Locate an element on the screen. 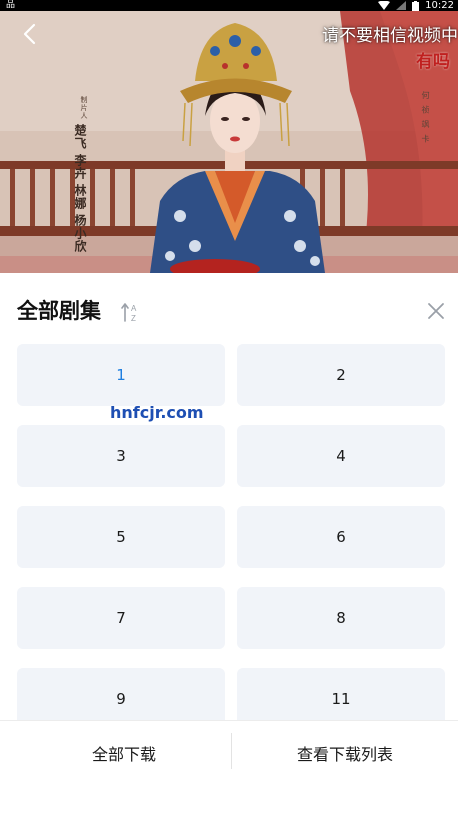 Image resolution: width=458 pixels, height=820 pixels. episode-label: 9 is located at coordinates (121, 699).